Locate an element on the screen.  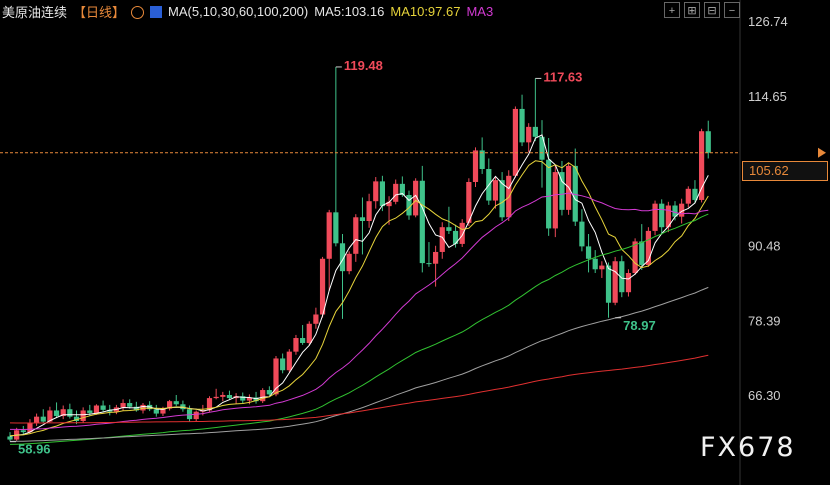
zoom-in-icon: ⊞ is located at coordinates (692, 10).